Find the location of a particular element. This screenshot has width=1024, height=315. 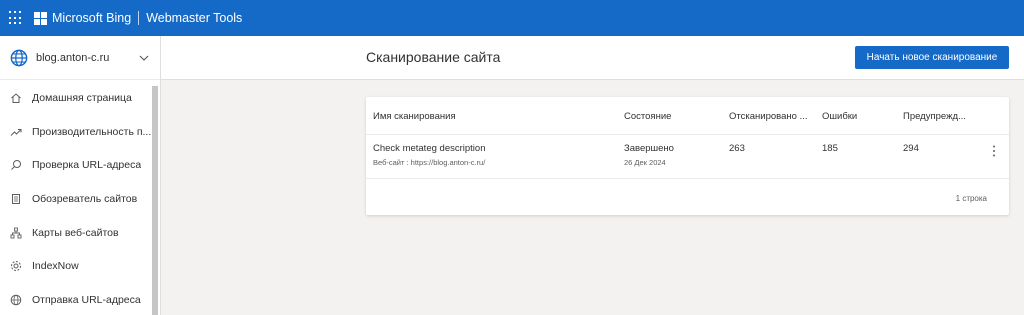

trend-icon is located at coordinates (16, 132).